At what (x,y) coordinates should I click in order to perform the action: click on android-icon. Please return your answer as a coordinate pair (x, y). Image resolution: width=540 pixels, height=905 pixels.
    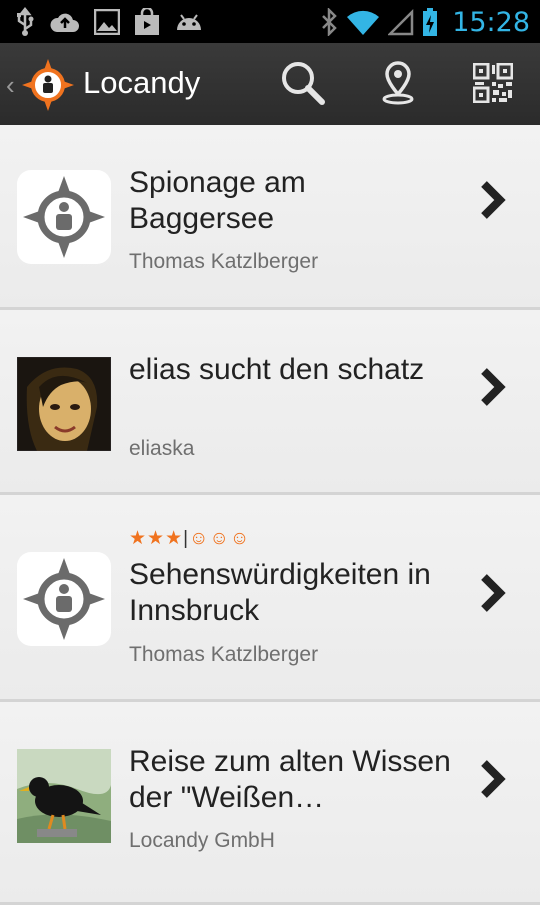
    Looking at the image, I should click on (189, 22).